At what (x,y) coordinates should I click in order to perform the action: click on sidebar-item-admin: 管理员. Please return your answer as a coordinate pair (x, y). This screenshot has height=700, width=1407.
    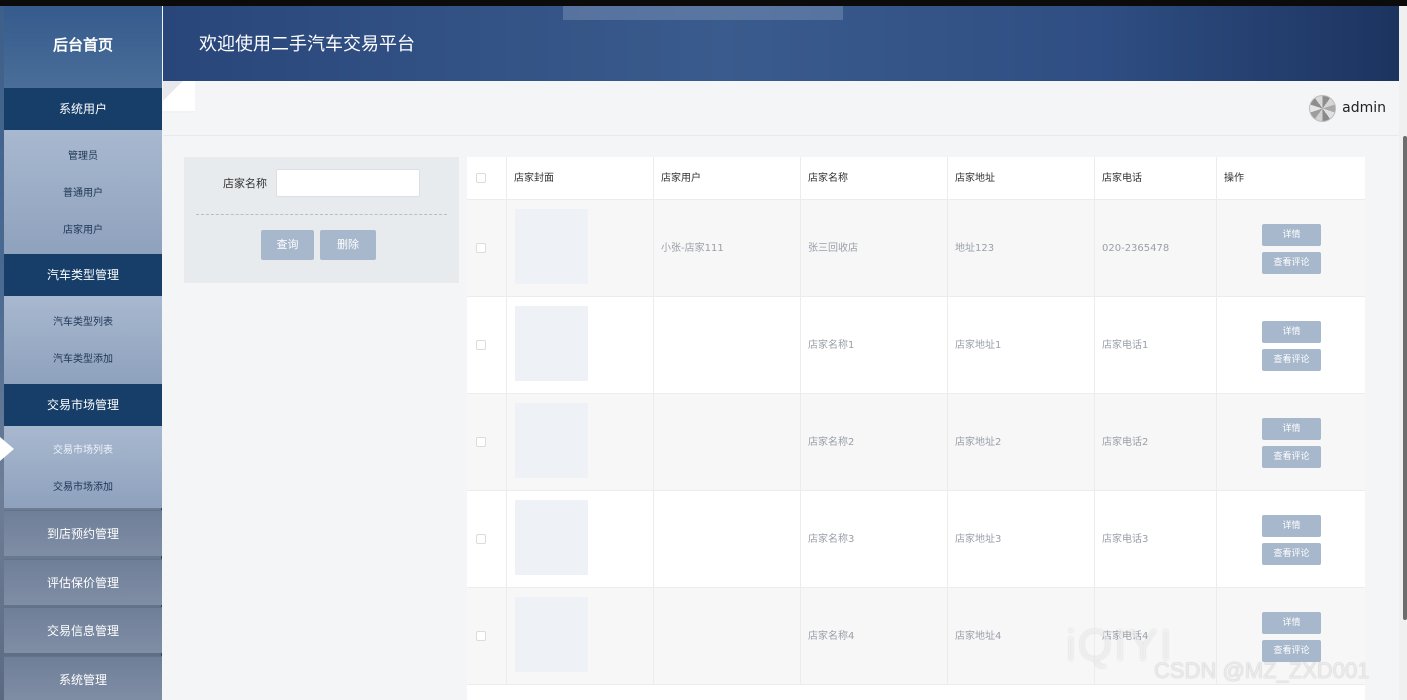
    Looking at the image, I should click on (83, 156).